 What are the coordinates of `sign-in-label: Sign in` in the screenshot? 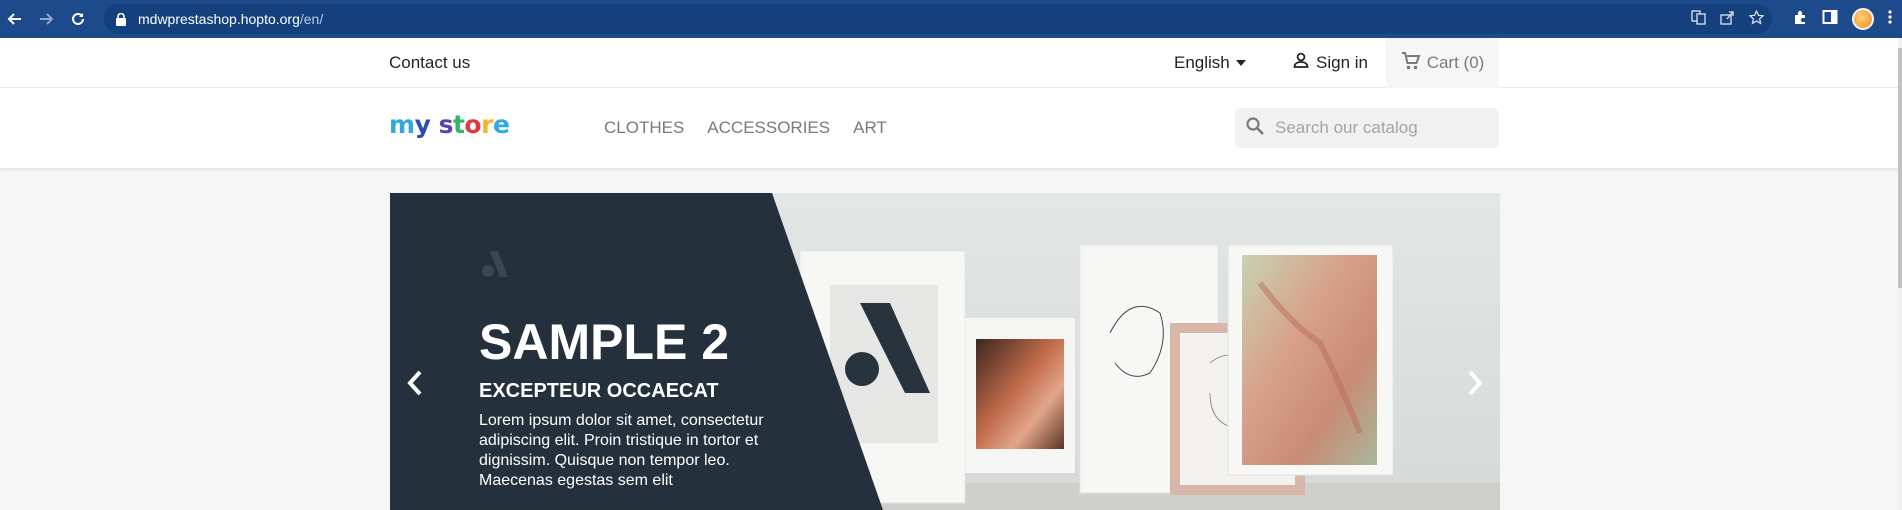 It's located at (1342, 62).